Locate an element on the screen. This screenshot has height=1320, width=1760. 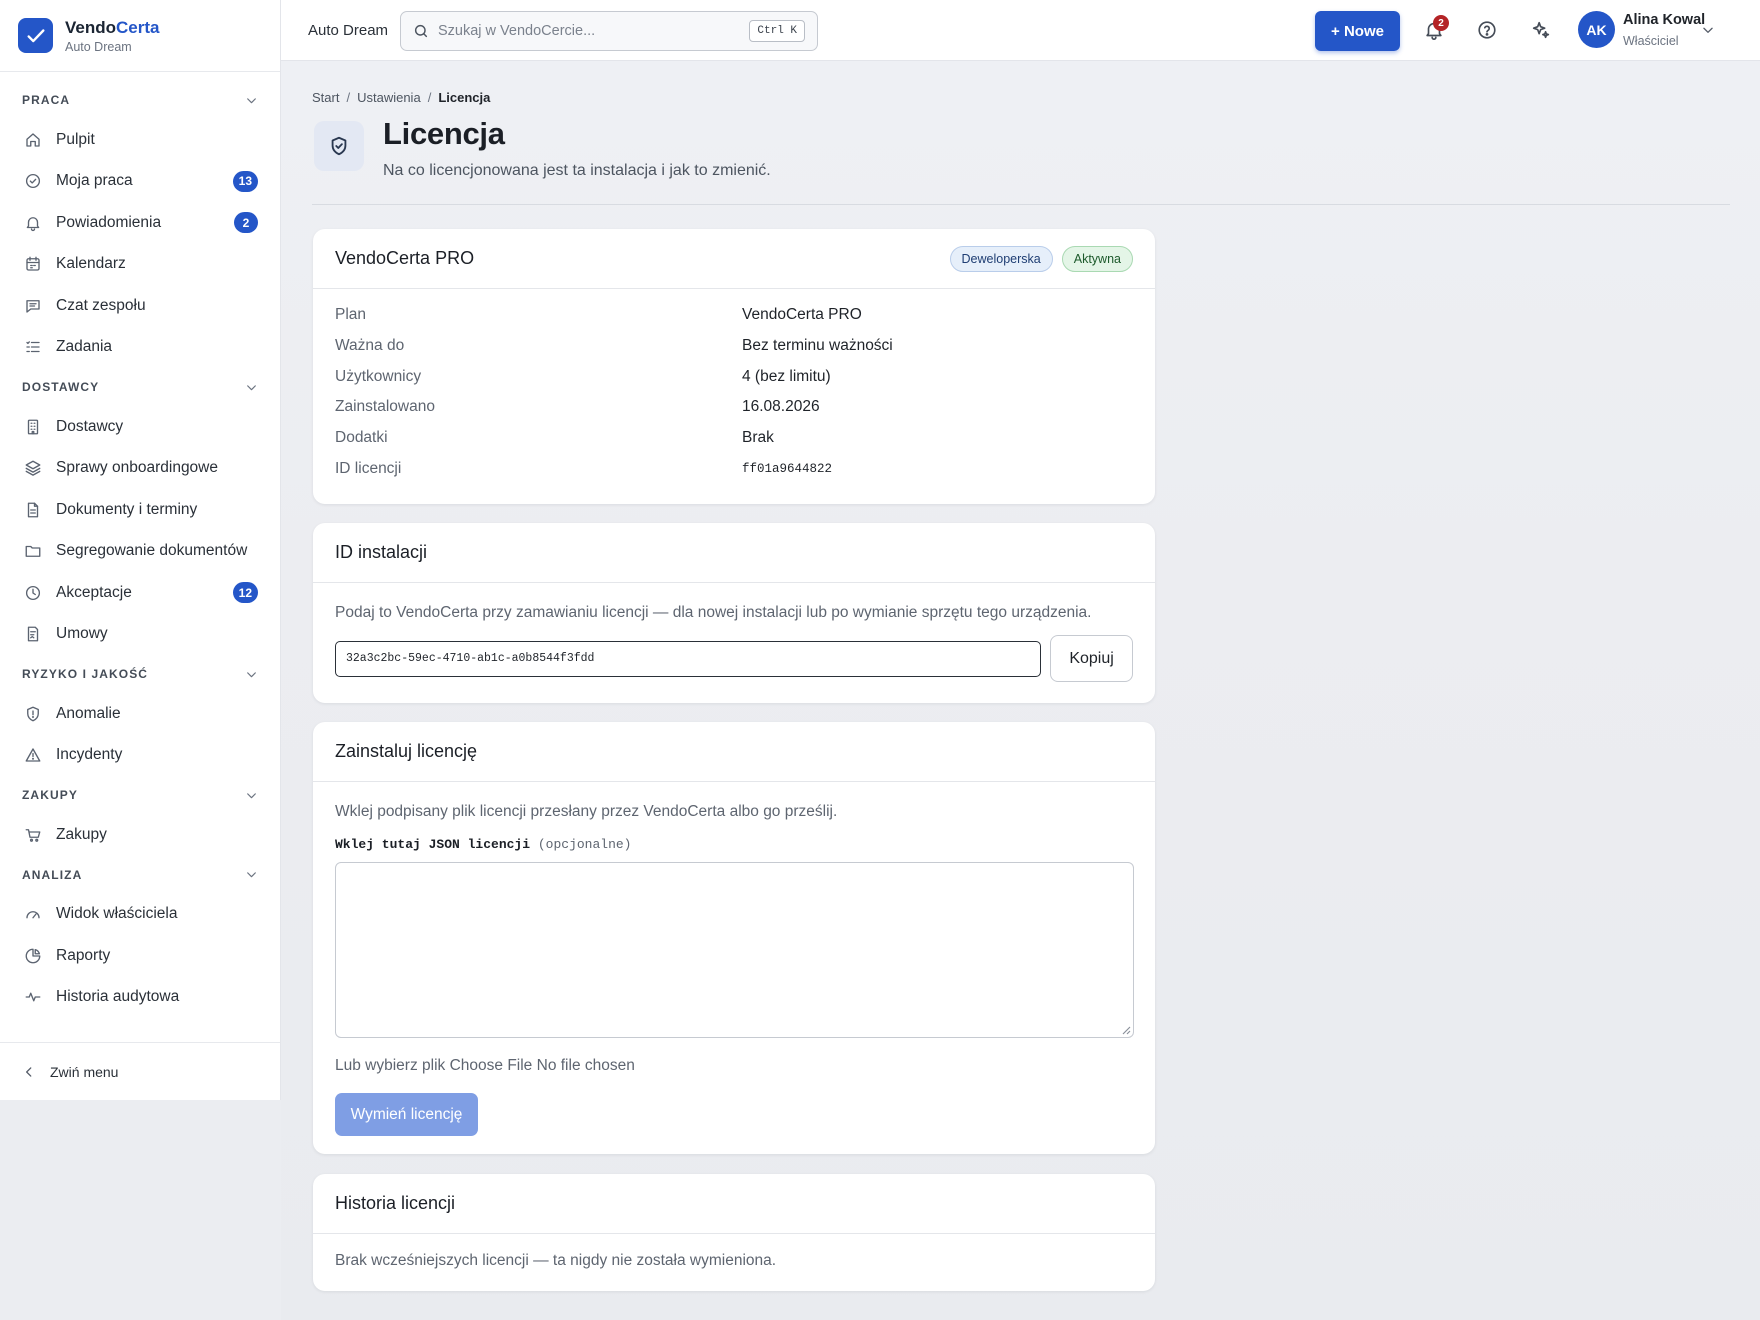
sidebar-item: Anomalie is located at coordinates (140, 714).